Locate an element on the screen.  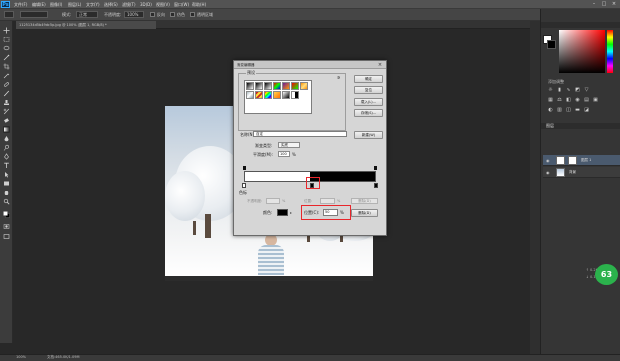
menu-help: 帮助(H) is located at coordinates (199, 4).